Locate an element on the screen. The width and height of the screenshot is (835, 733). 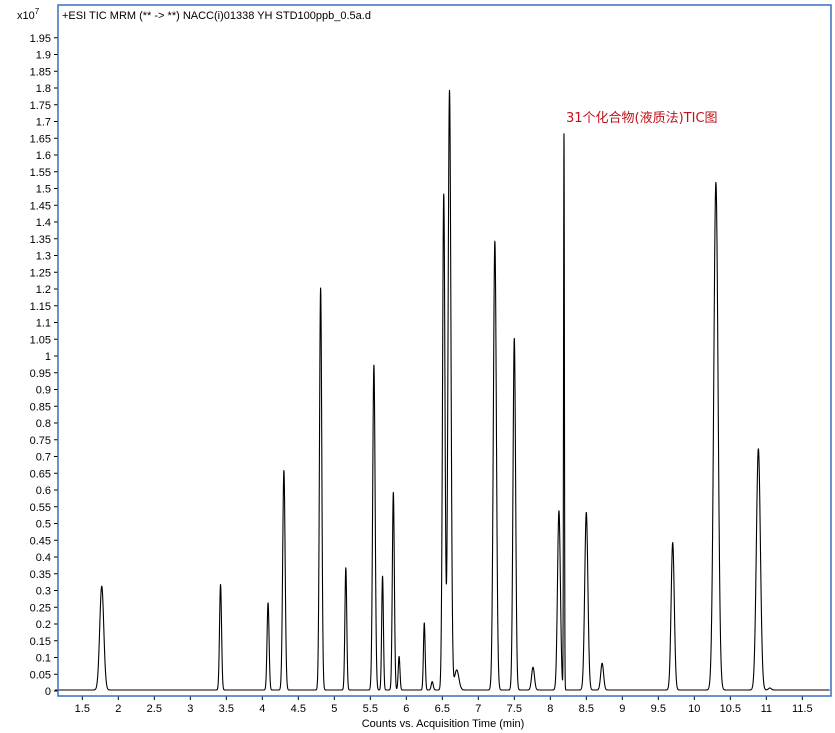
y-tick-label: 1.85 is located at coordinates (40, 72).